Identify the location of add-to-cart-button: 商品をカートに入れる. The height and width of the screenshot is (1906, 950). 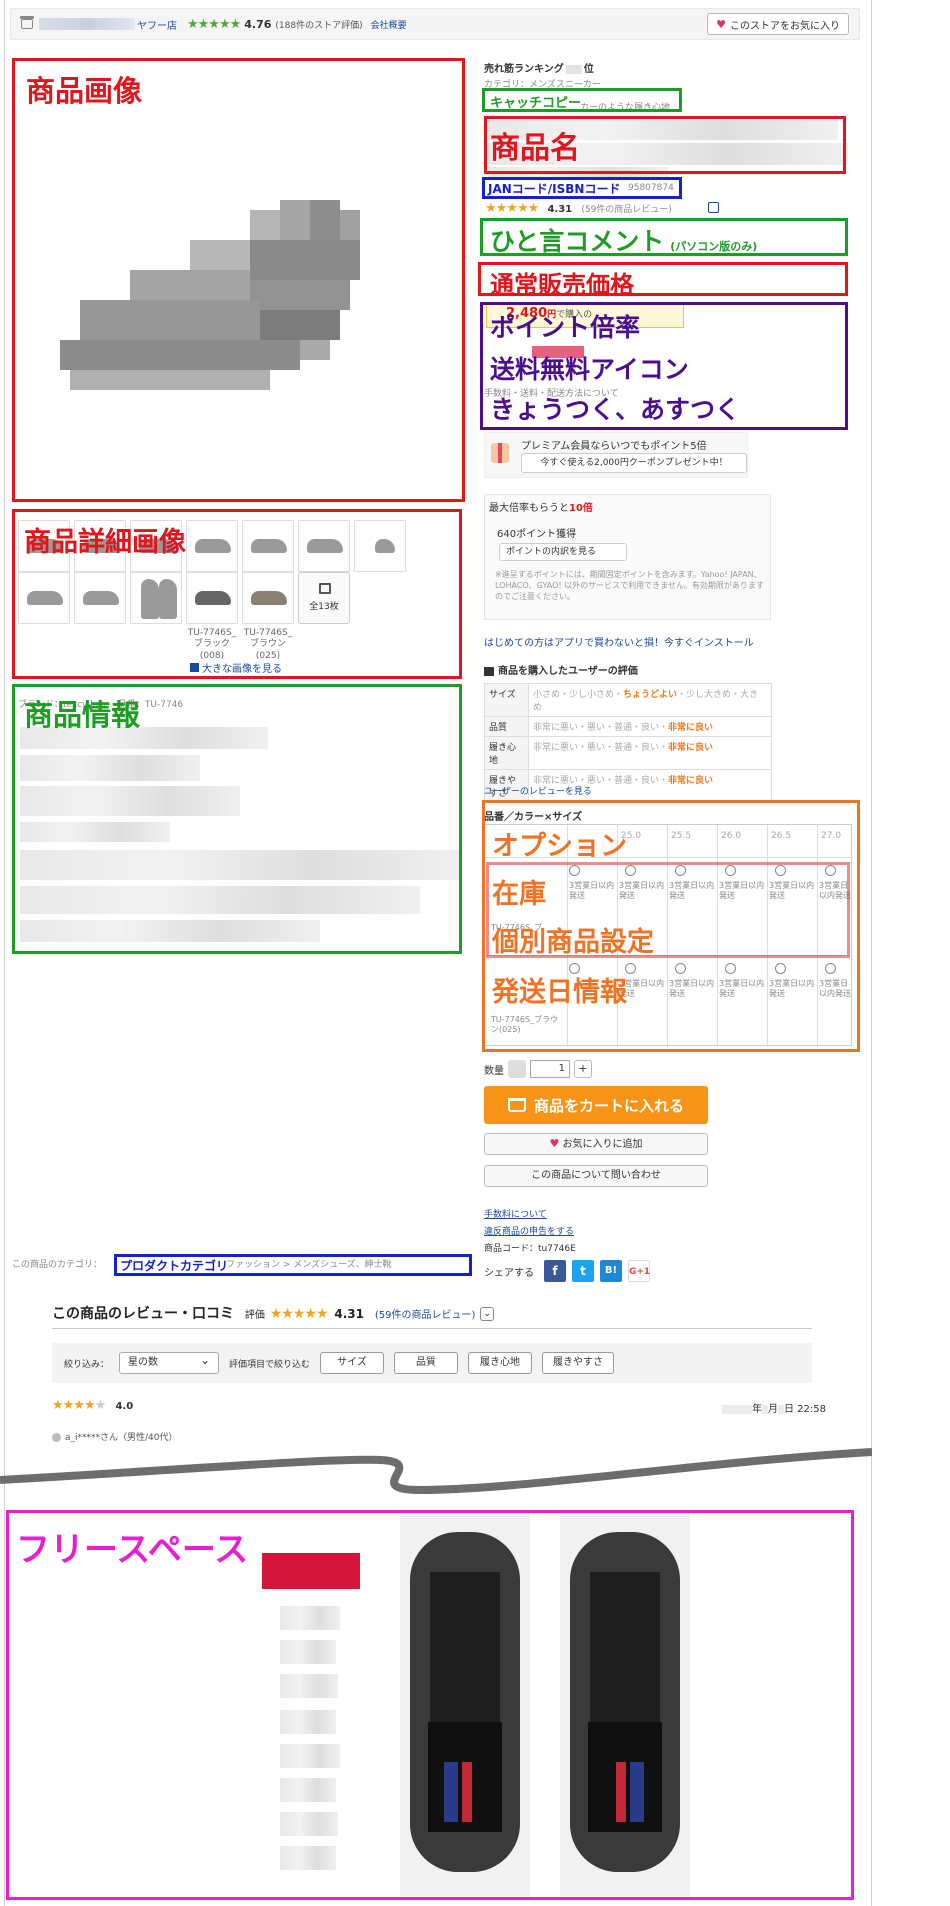
(596, 1105).